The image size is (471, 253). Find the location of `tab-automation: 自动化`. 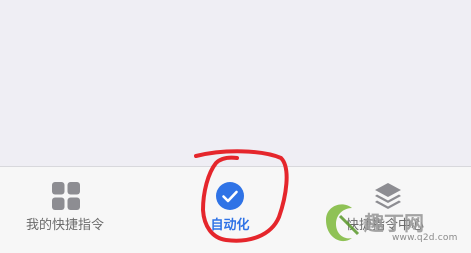

tab-automation: 自动化 is located at coordinates (230, 210).